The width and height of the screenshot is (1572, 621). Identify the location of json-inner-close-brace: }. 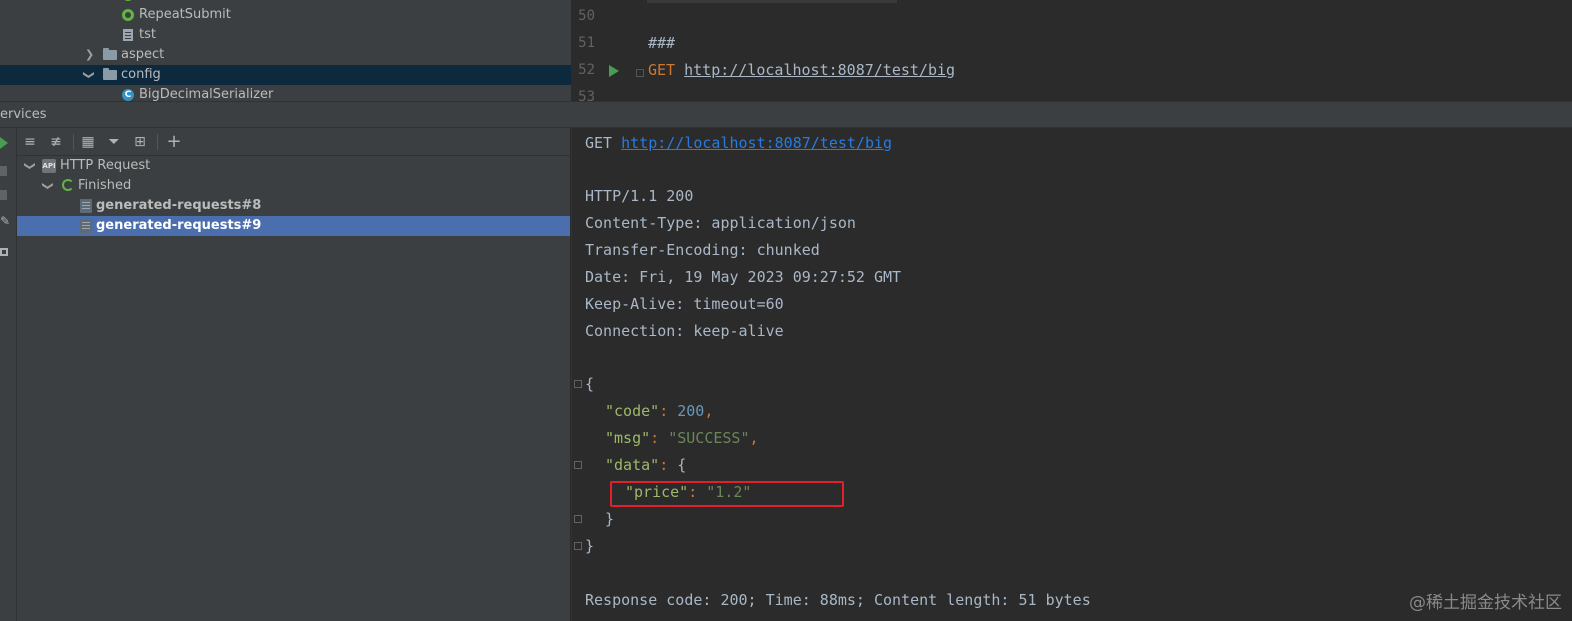
(610, 519).